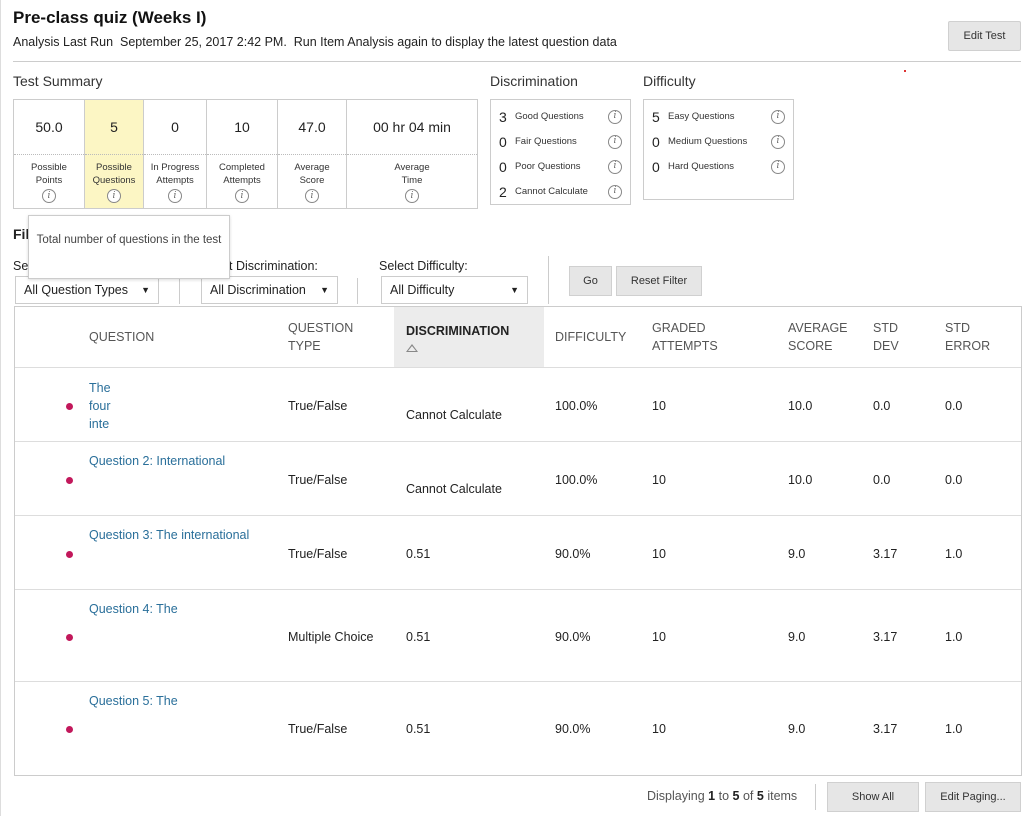  Describe the element at coordinates (49, 180) in the screenshot. I see `summary-label-line: Points` at that location.